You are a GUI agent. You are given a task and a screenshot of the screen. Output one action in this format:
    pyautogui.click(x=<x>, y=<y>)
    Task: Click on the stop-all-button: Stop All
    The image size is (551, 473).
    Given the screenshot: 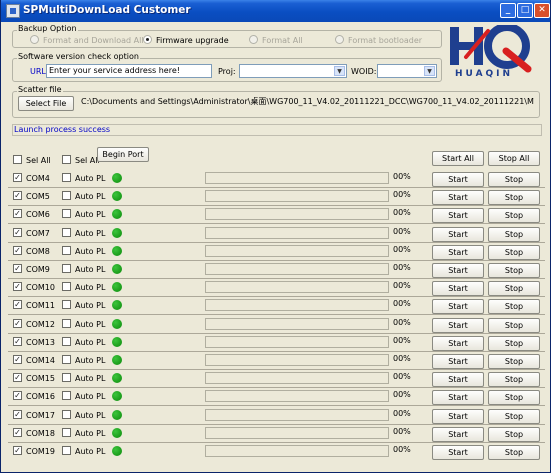 What is the action you would take?
    pyautogui.click(x=514, y=158)
    